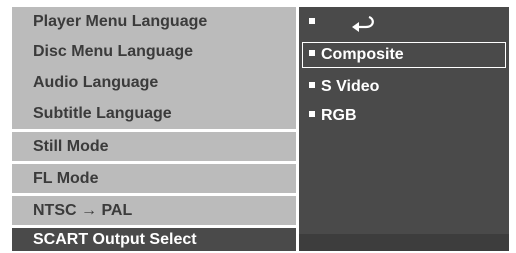 This screenshot has width=516, height=253. I want to click on menu-item-player-menu-language: Player Menu Language, so click(154, 22).